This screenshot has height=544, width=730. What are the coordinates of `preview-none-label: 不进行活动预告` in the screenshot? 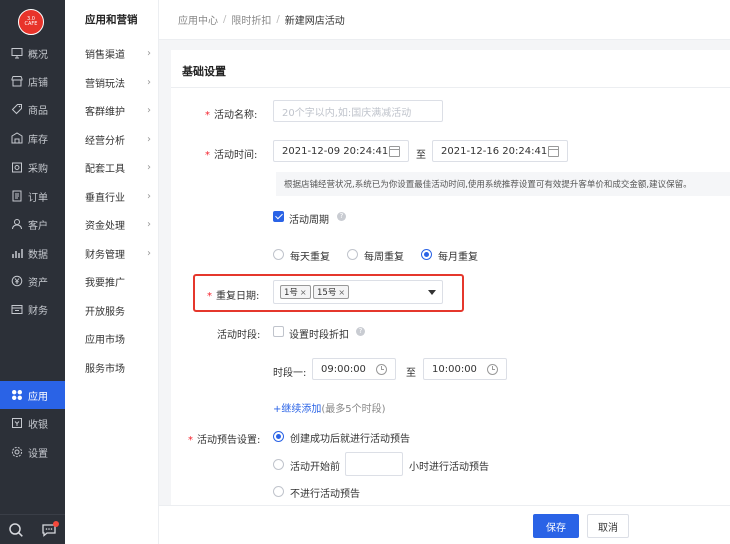 It's located at (325, 494).